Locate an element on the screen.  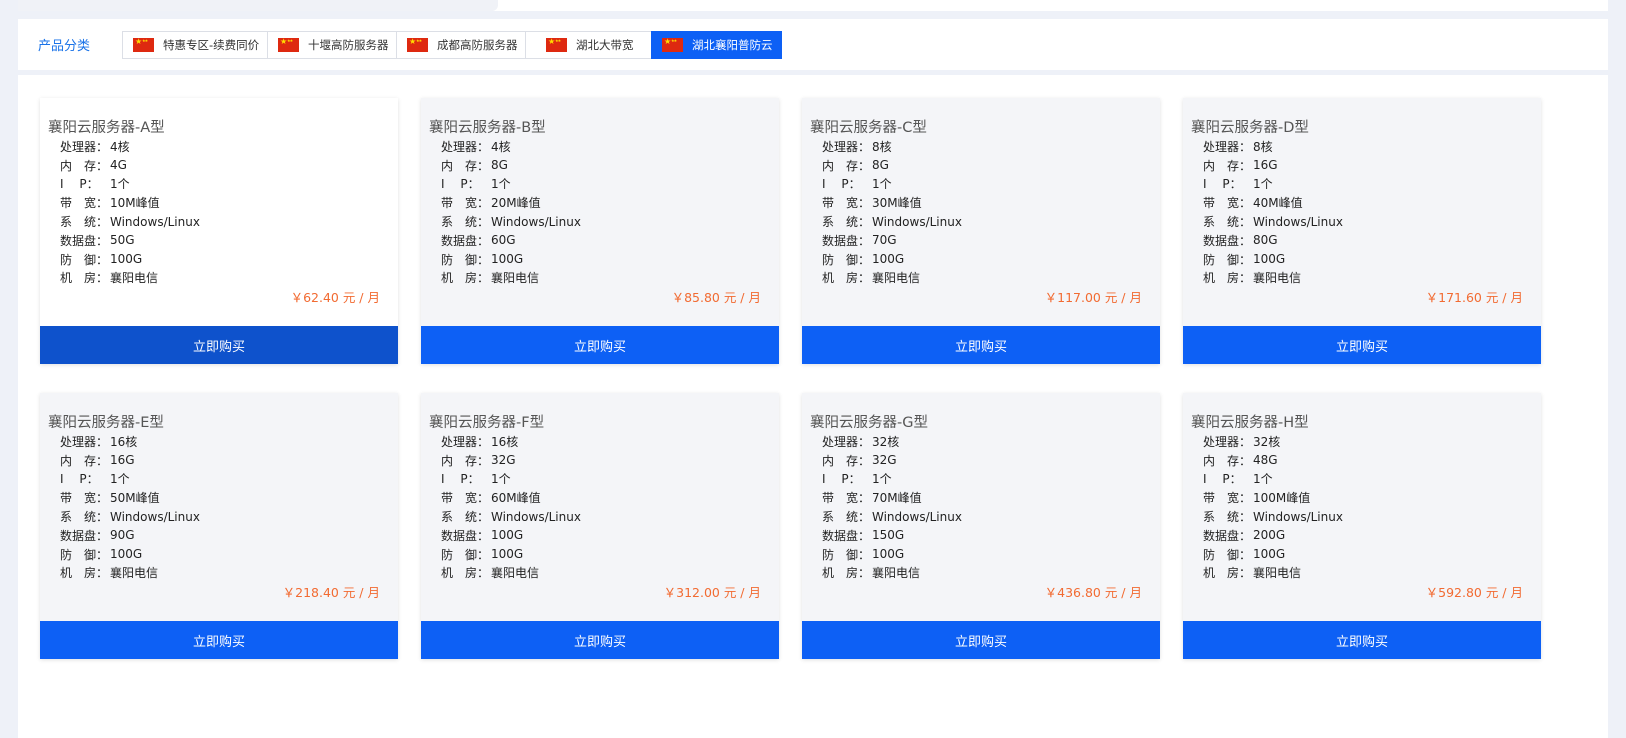
spec-row-bandwidth: 带 宽： 70M峰值 is located at coordinates (892, 497).